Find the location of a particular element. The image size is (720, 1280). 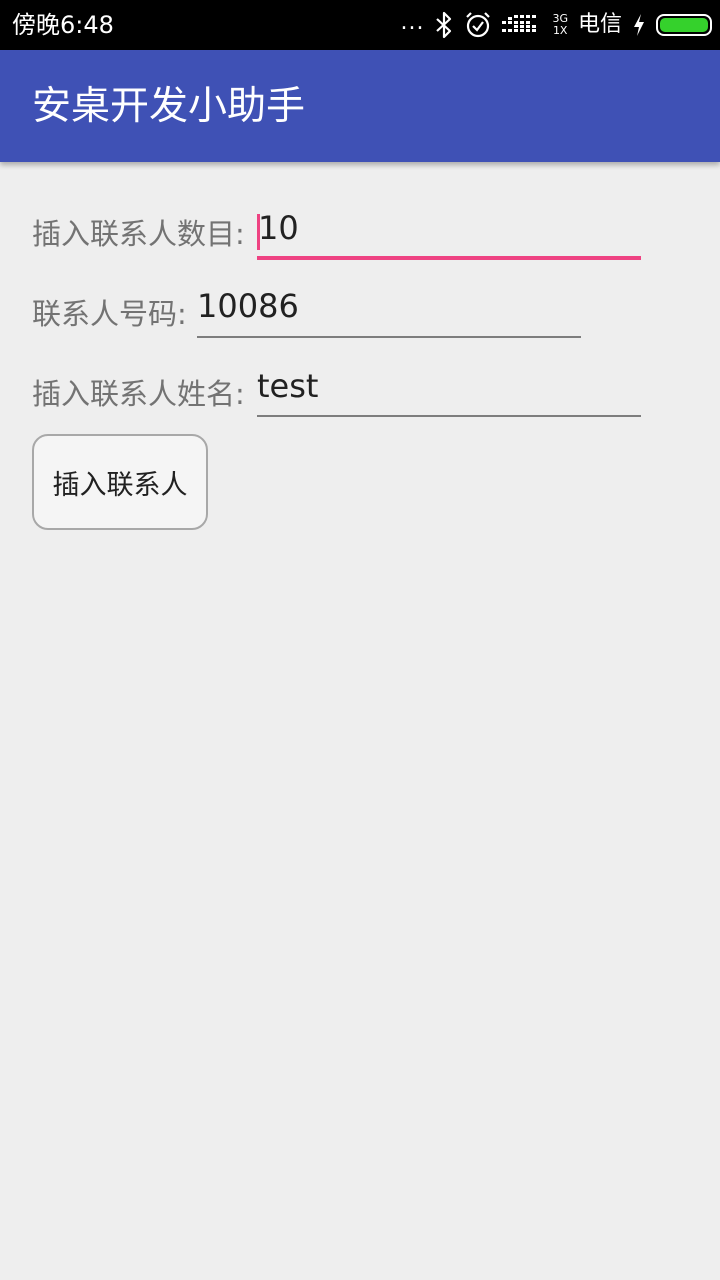

contact-phone-underline is located at coordinates (389, 337).